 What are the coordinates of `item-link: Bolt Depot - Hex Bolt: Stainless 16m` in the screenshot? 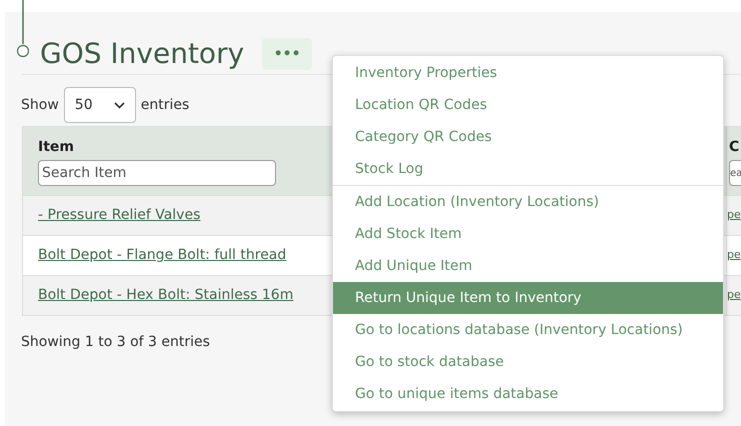 It's located at (166, 295).